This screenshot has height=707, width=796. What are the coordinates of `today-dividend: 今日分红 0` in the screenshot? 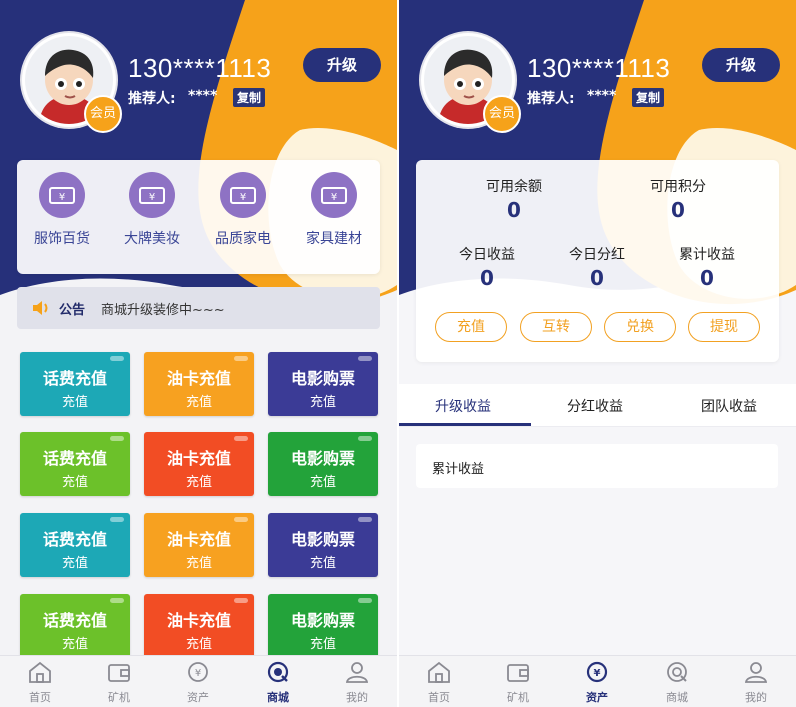 It's located at (597, 267).